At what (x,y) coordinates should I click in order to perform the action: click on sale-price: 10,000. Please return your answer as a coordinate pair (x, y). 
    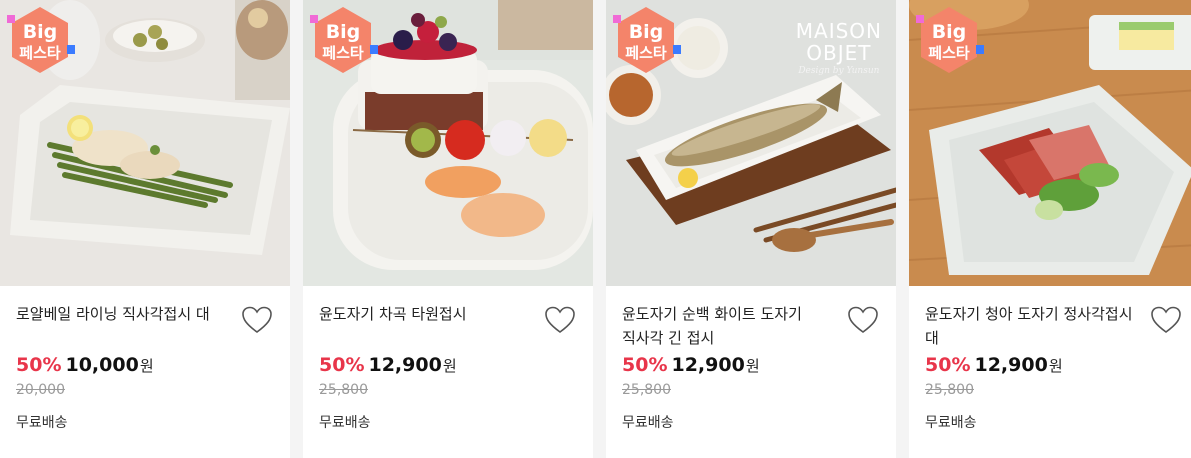
    Looking at the image, I should click on (102, 365).